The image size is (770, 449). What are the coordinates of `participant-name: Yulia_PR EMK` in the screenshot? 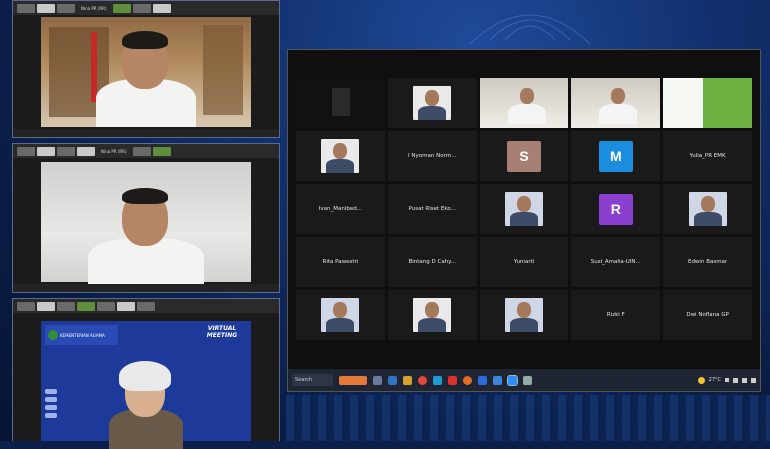 It's located at (707, 156).